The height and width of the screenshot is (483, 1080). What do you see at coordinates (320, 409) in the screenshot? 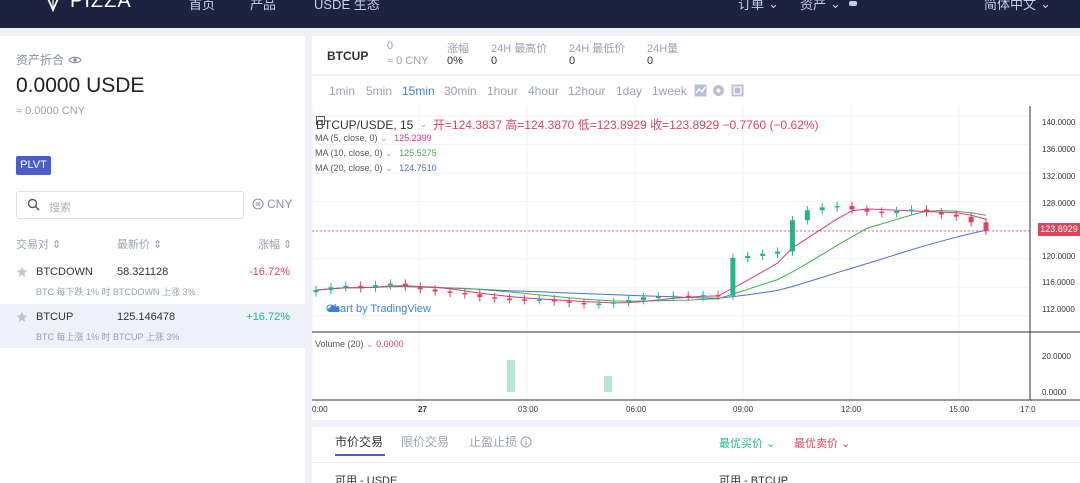
I see `x-tick: 0:00` at bounding box center [320, 409].